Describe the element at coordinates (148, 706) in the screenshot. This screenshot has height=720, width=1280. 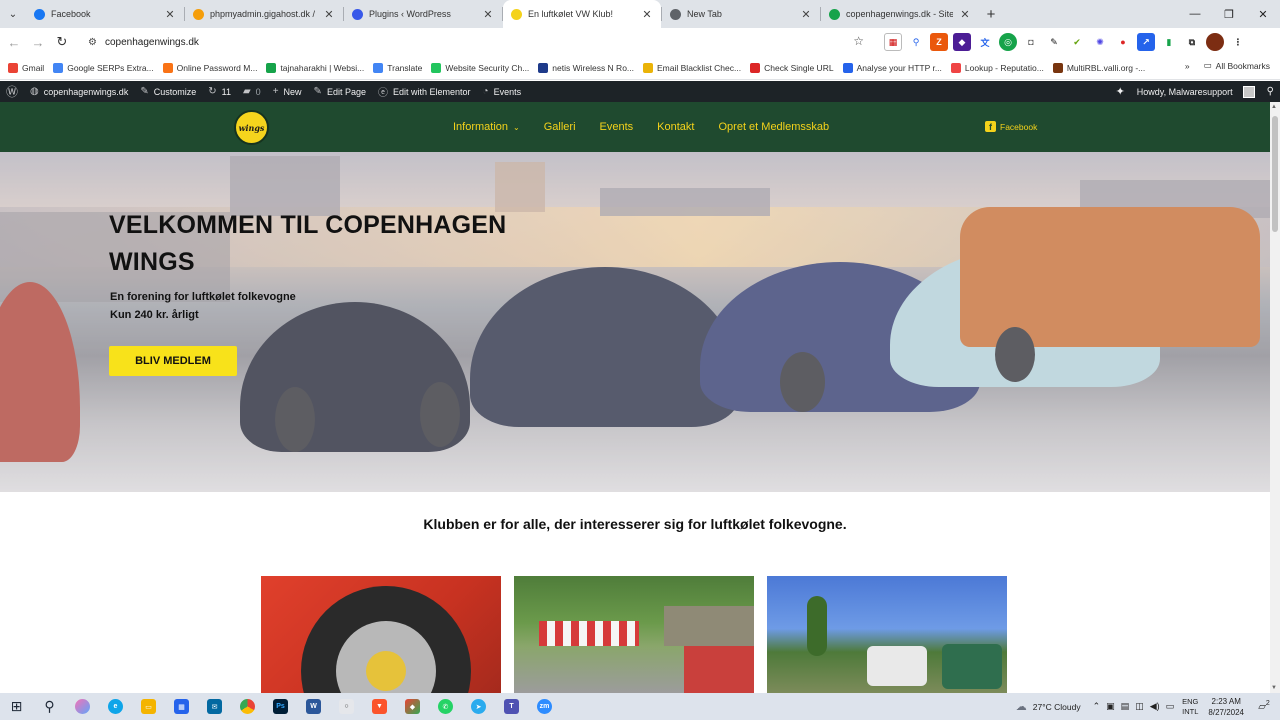
I see `file-explorer-icon: ▭` at that location.